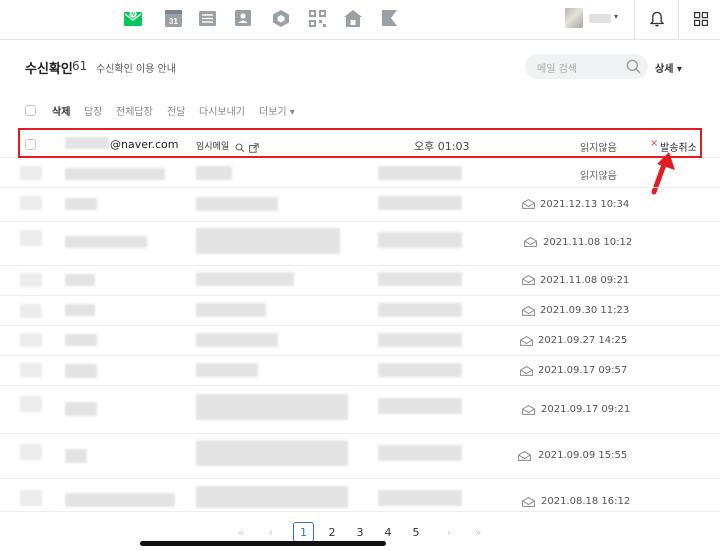 The height and width of the screenshot is (551, 720). I want to click on first-page-button: «, so click(241, 532).